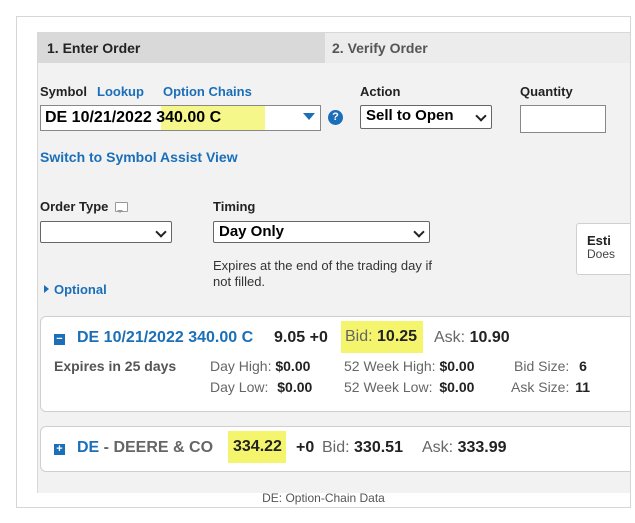  I want to click on stock-bid-value: 330.51, so click(378, 447).